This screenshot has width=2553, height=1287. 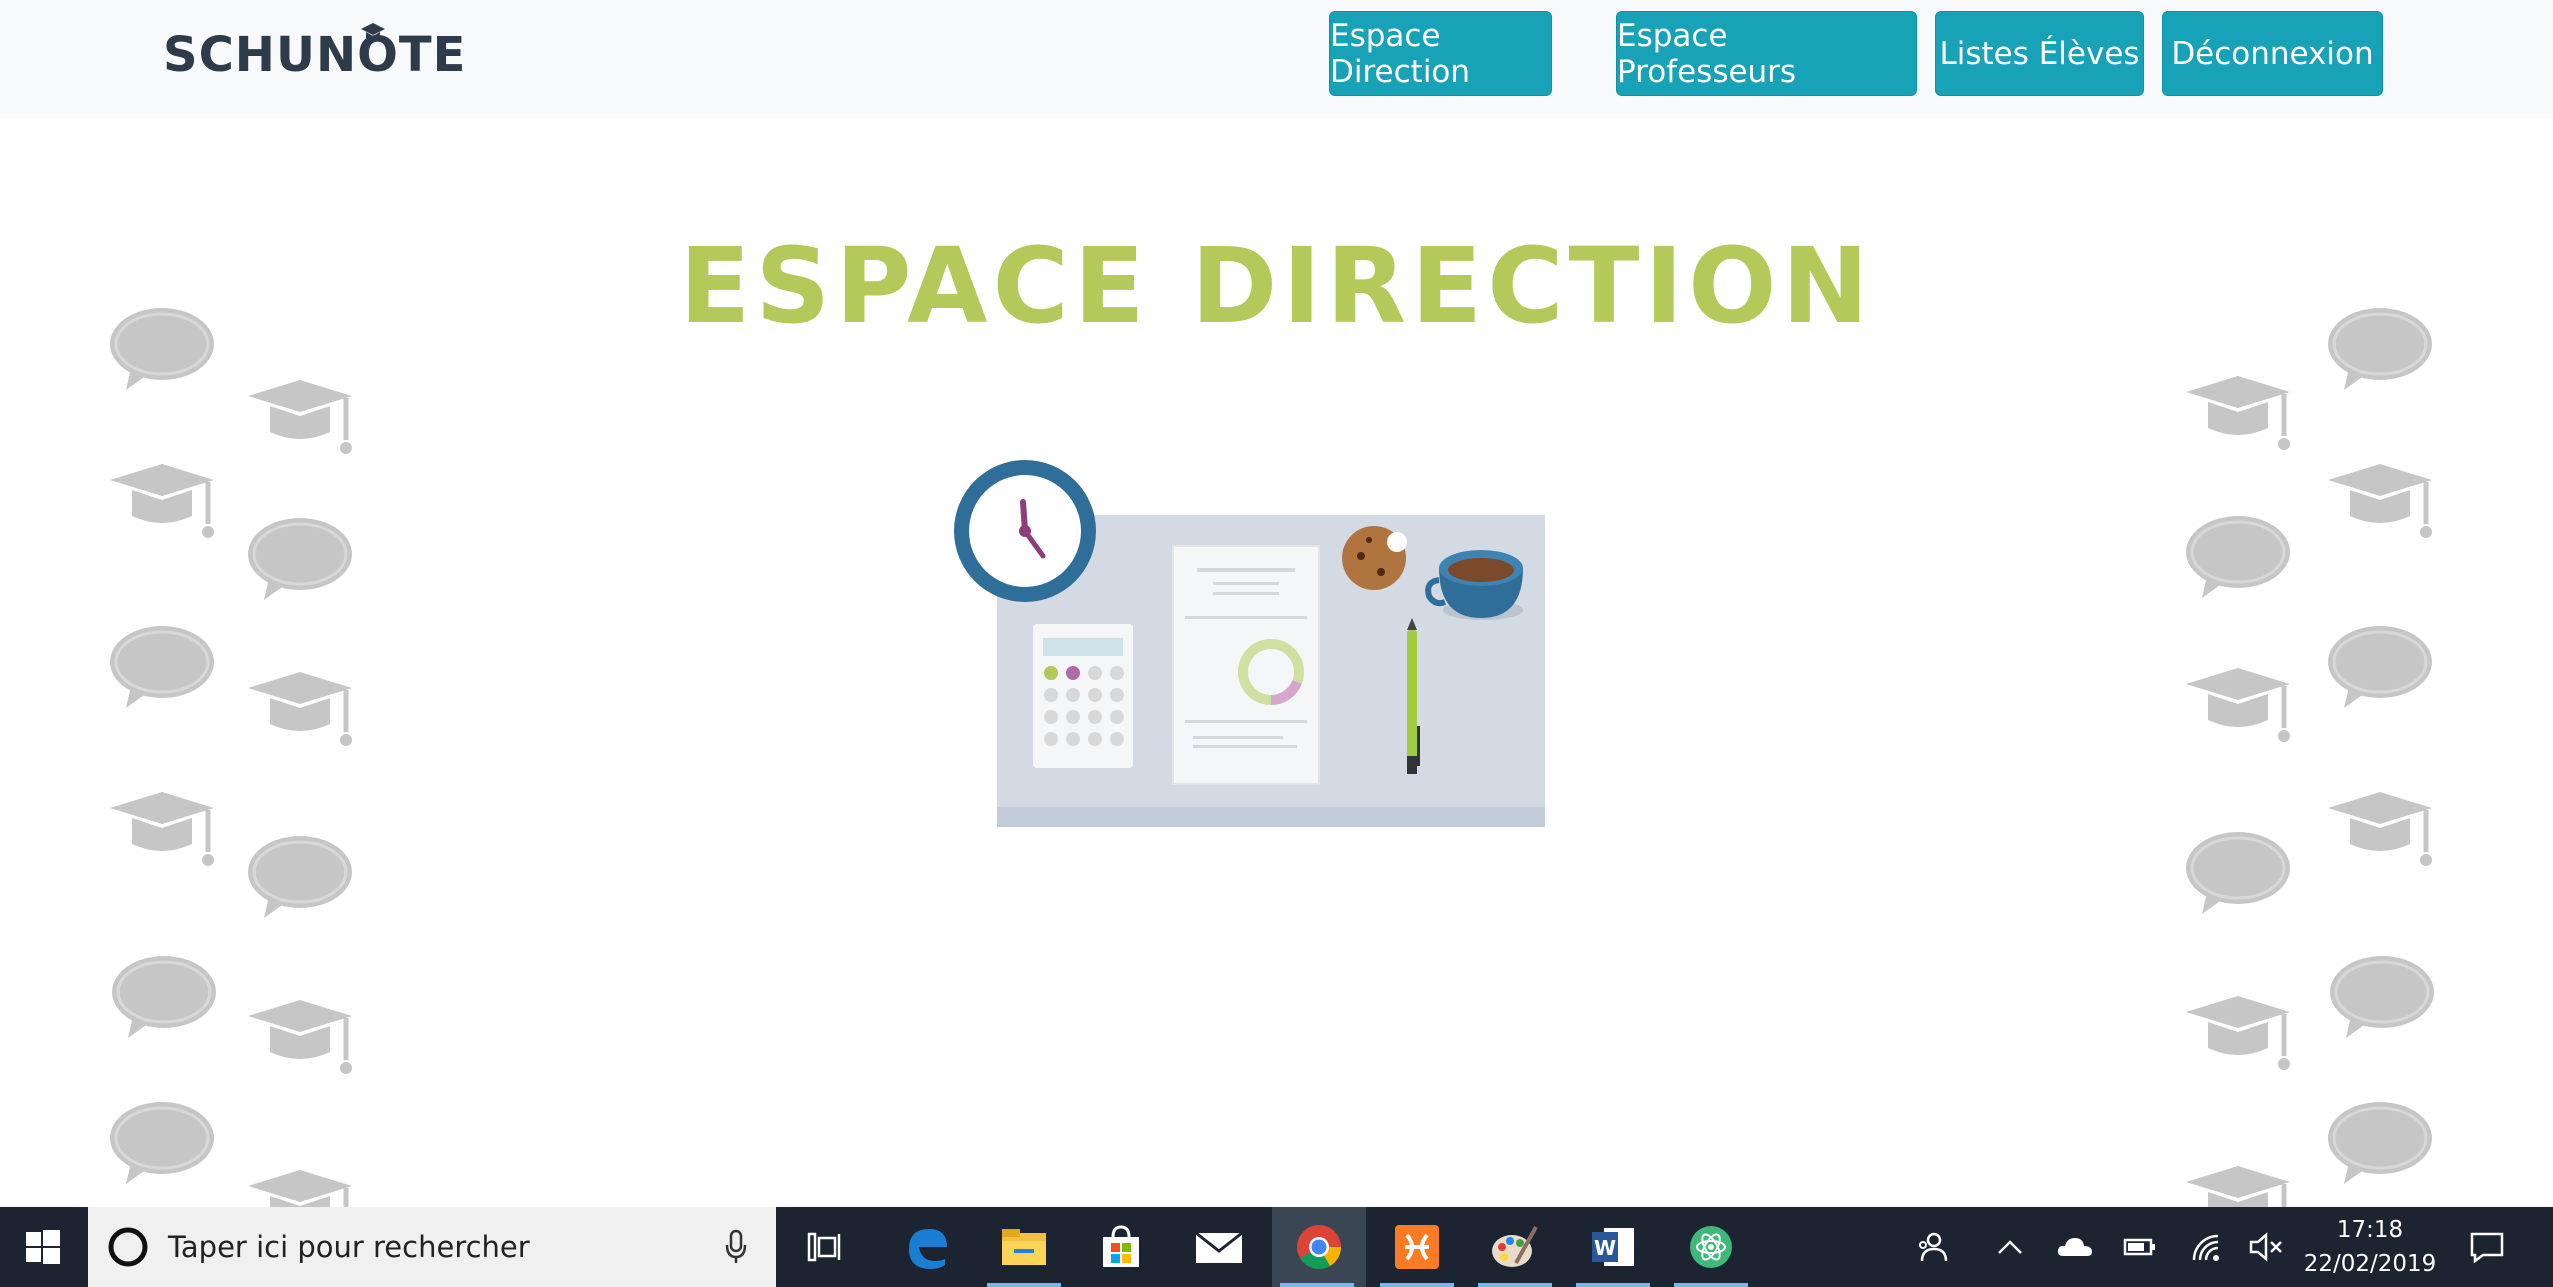 I want to click on page-title: ESPACE DIRECTION, so click(x=1276, y=286).